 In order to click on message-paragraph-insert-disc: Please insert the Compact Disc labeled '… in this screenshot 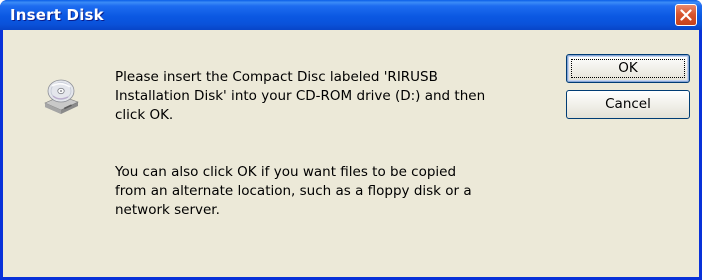, I will do `click(300, 96)`.